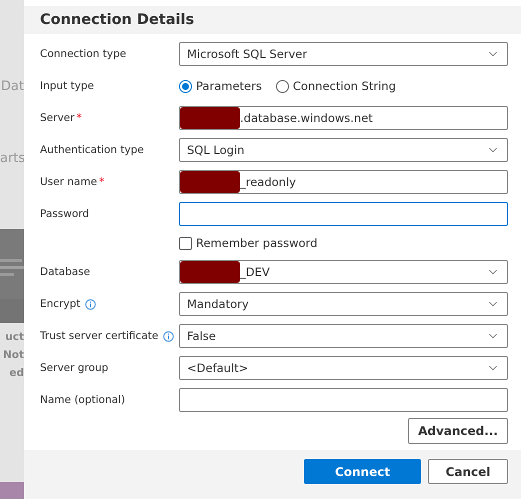 Image resolution: width=521 pixels, height=499 pixels. Describe the element at coordinates (83, 54) in the screenshot. I see `field-label: Connection type` at that location.